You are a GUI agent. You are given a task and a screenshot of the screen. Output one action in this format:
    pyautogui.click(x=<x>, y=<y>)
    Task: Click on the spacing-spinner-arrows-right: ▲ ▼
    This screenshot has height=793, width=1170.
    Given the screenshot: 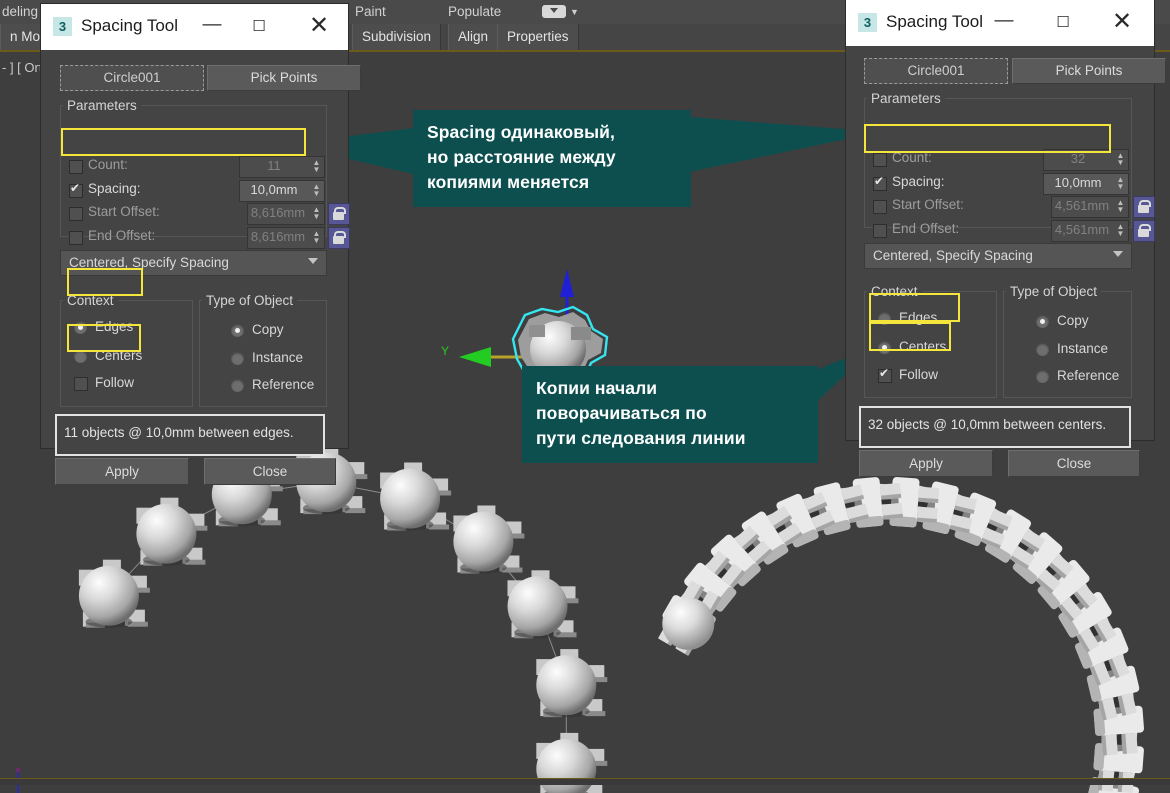 What is the action you would take?
    pyautogui.click(x=1120, y=183)
    